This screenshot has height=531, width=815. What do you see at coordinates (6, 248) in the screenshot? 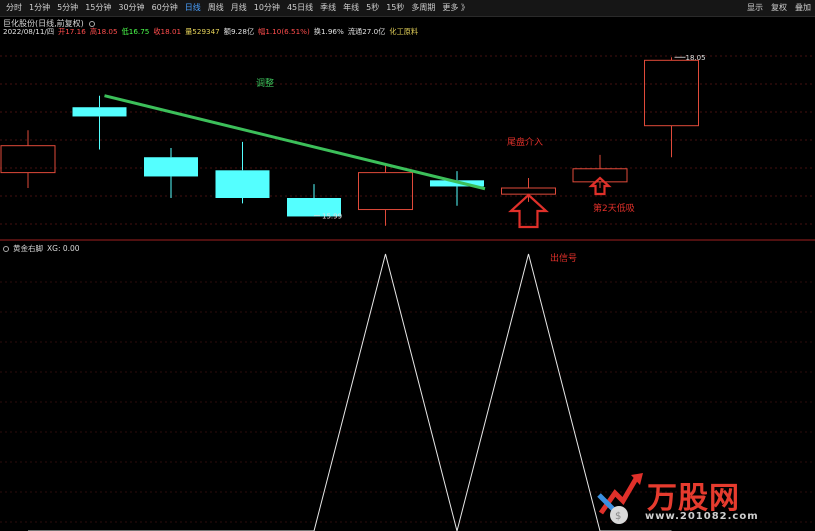
I see `indicator-settings-icon` at bounding box center [6, 248].